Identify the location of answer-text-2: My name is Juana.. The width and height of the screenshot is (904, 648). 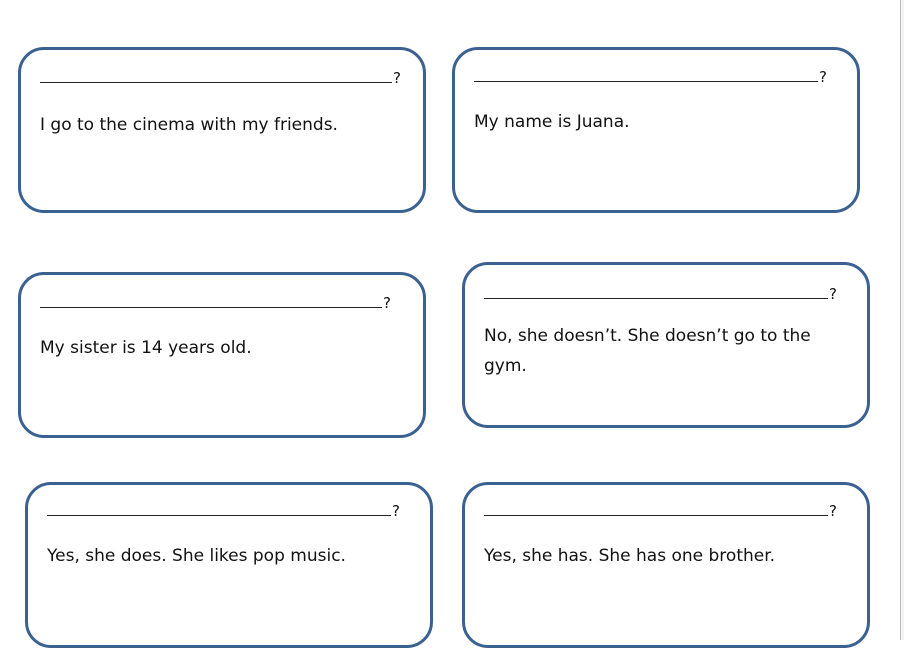
(552, 122).